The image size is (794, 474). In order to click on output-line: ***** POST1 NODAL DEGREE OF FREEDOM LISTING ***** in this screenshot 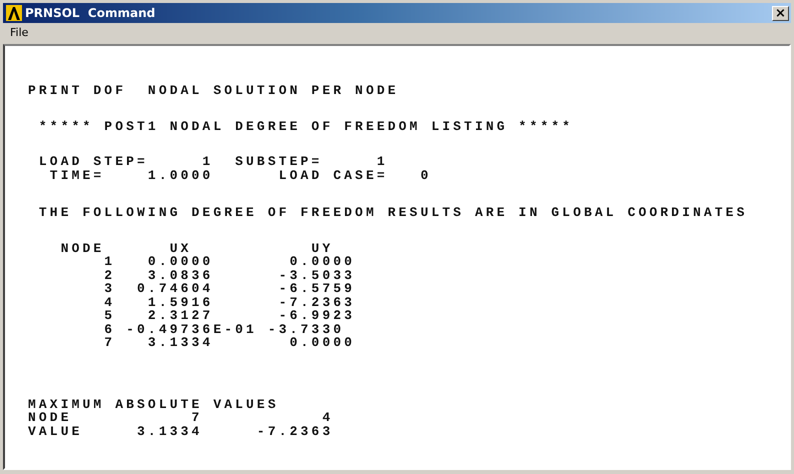, I will do `click(306, 126)`.